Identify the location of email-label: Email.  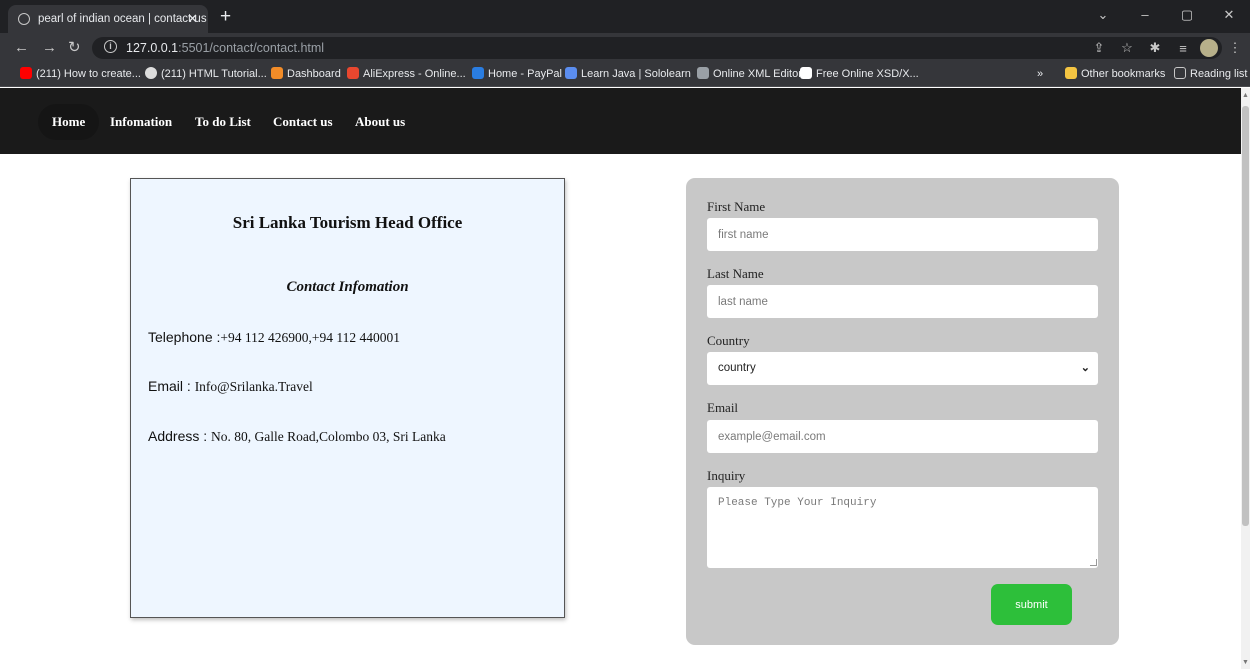
(723, 407).